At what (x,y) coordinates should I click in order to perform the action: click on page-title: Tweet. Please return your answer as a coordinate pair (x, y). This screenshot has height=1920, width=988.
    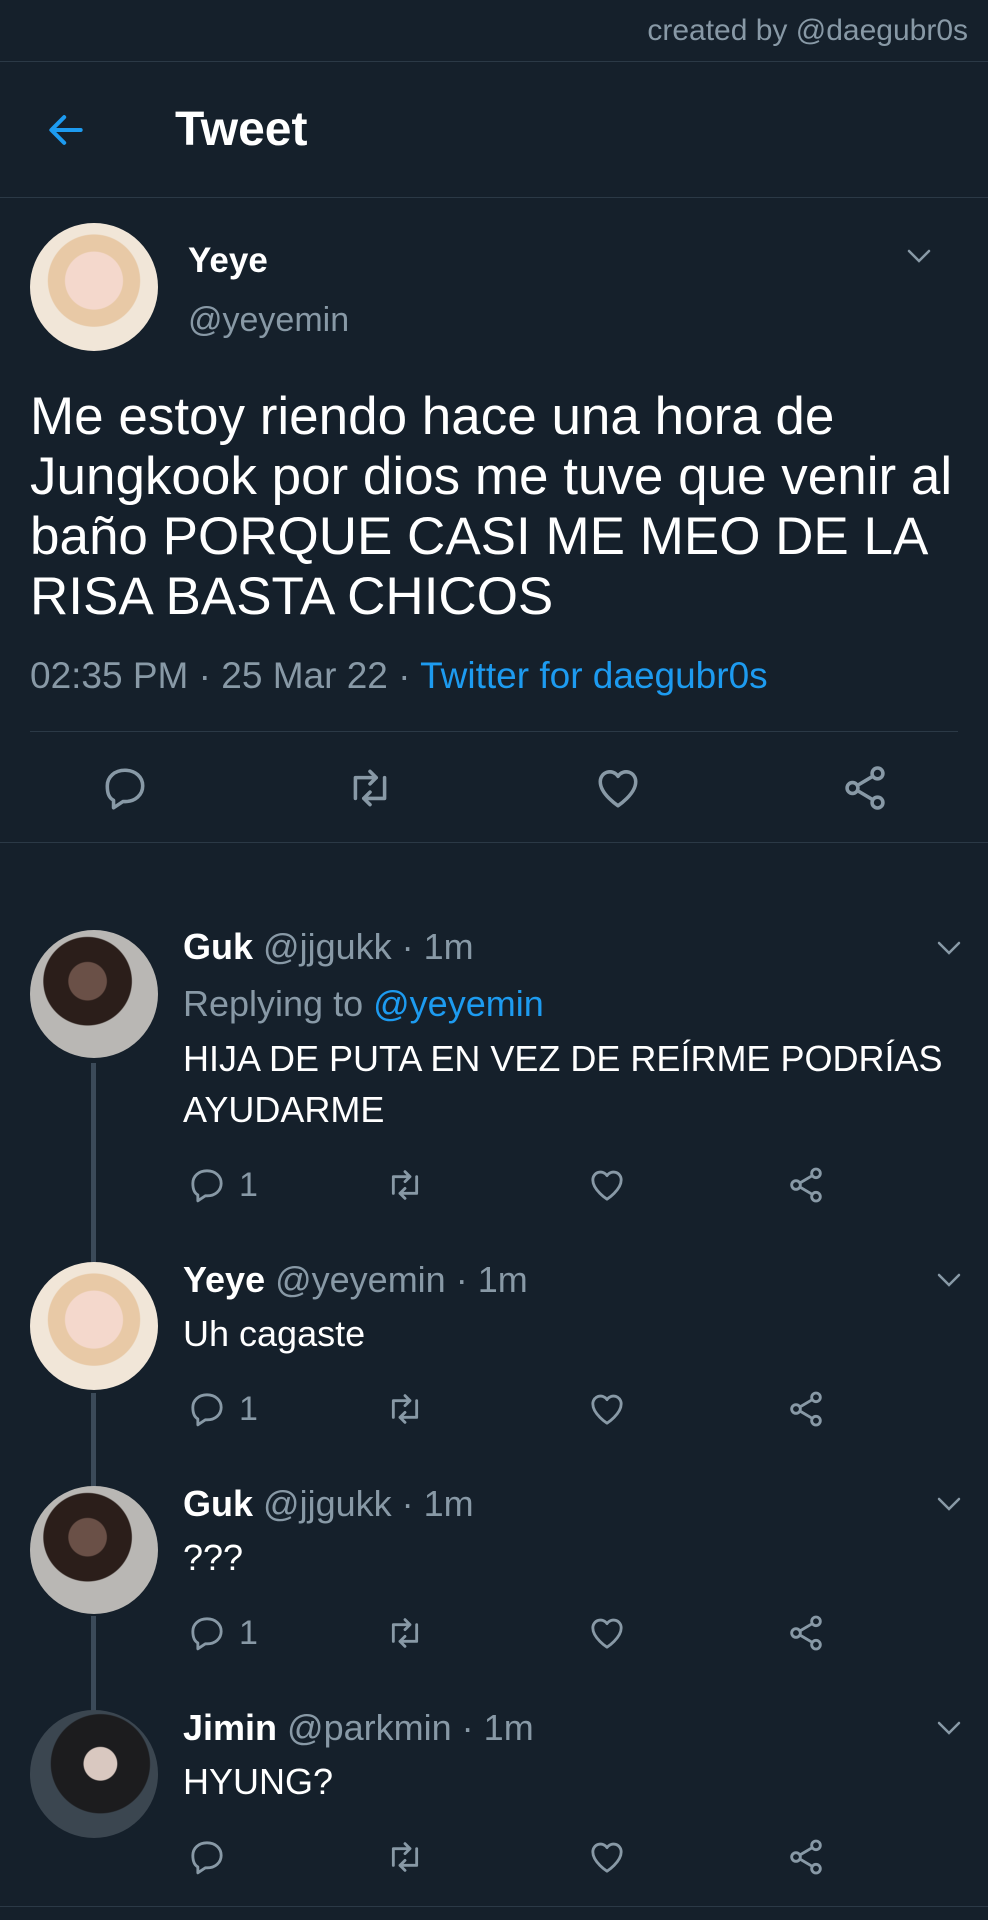
    Looking at the image, I should click on (241, 129).